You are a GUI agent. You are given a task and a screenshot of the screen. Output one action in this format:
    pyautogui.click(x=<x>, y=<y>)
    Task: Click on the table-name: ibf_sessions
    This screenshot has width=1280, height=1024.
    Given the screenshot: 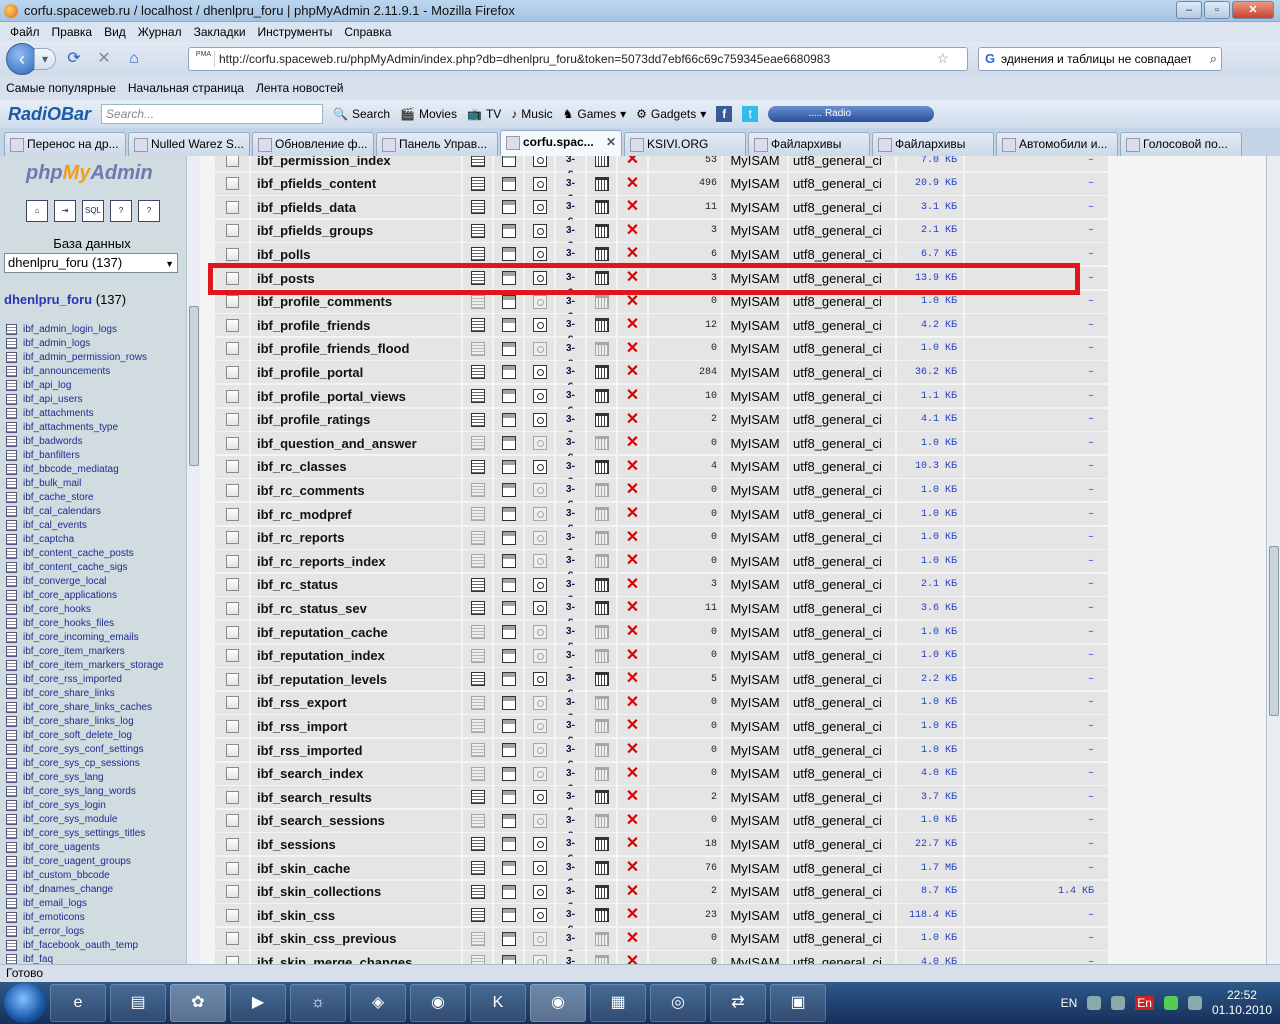 What is the action you would take?
    pyautogui.click(x=357, y=844)
    